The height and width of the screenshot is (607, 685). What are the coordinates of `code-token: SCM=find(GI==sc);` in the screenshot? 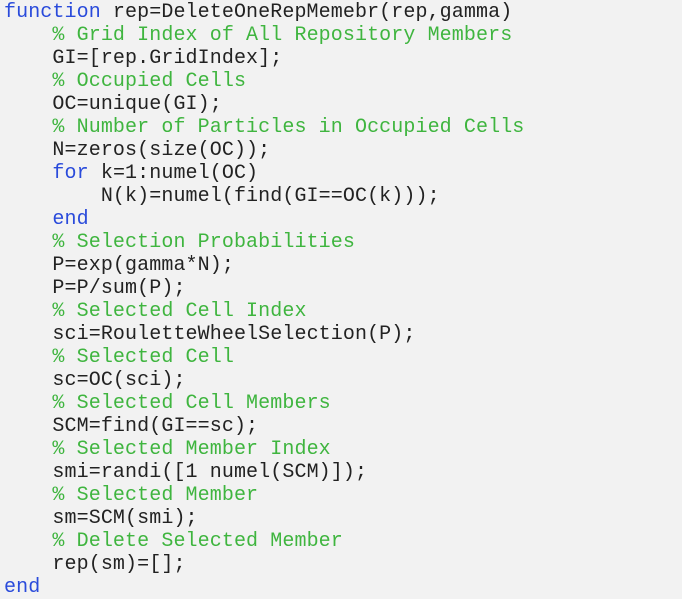 It's located at (155, 426).